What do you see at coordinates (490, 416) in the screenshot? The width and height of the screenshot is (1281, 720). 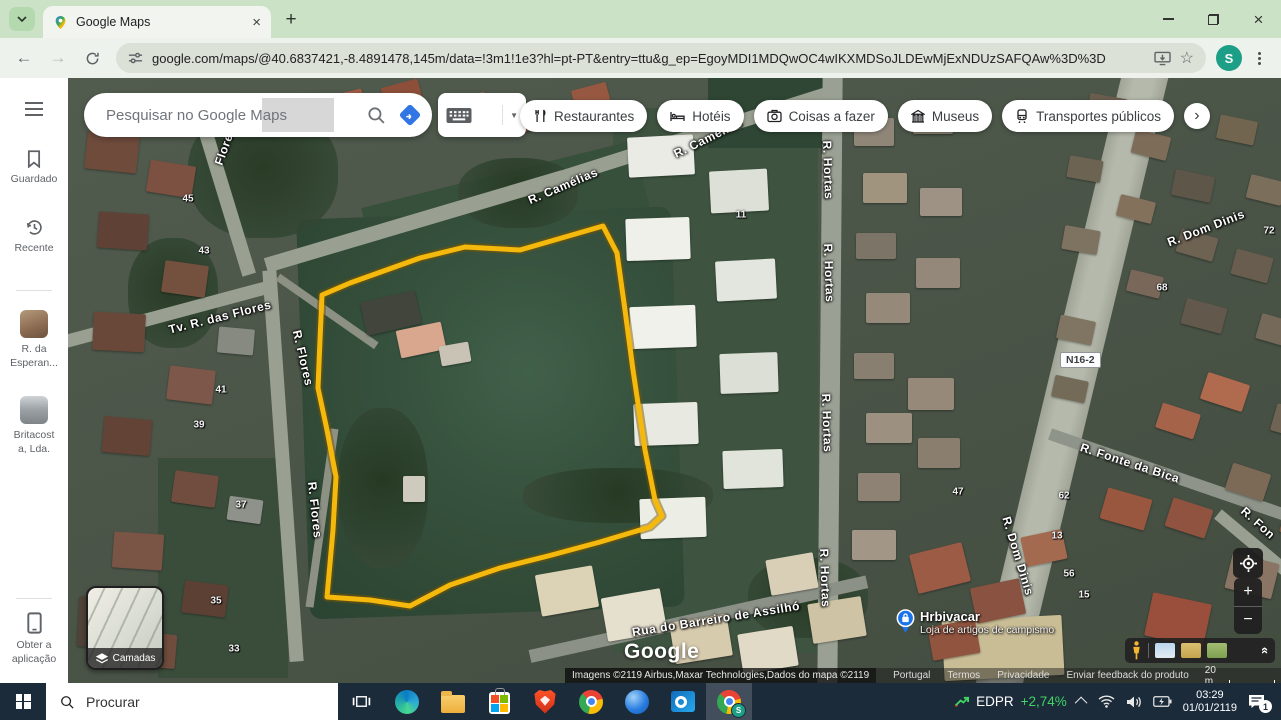 I see `property-boundary-polygon` at bounding box center [490, 416].